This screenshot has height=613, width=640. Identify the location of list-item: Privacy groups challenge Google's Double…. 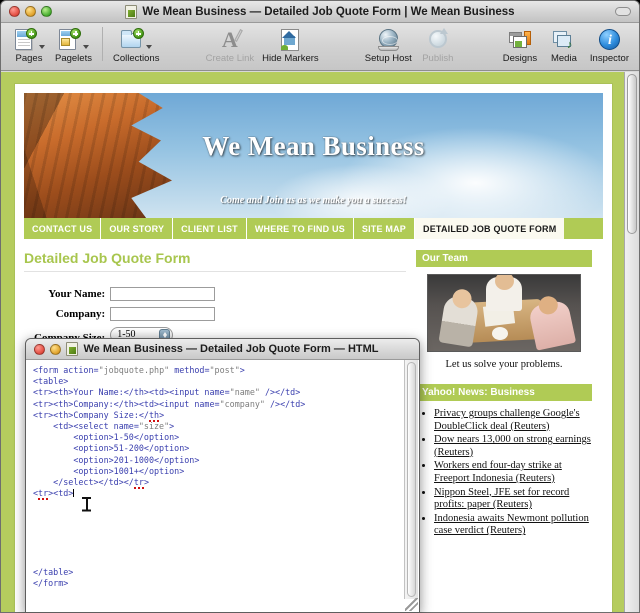
(513, 420).